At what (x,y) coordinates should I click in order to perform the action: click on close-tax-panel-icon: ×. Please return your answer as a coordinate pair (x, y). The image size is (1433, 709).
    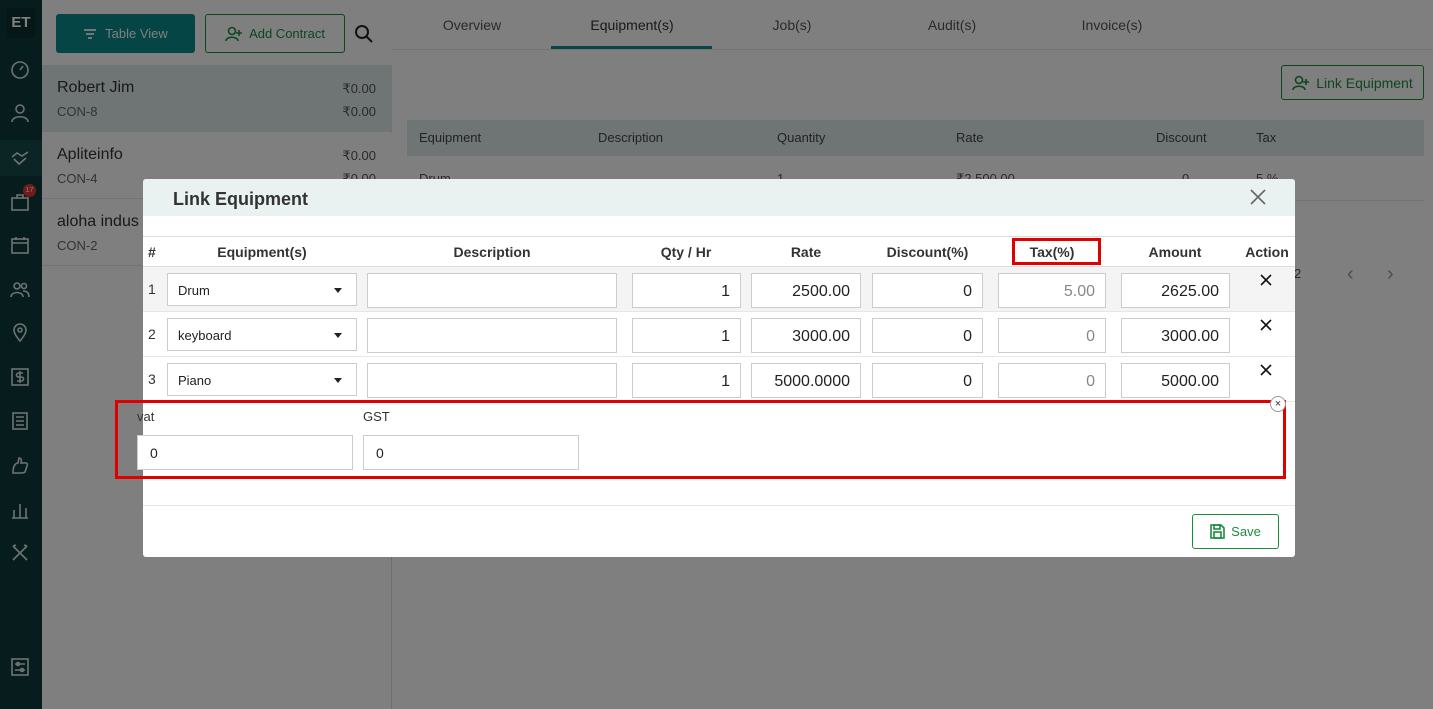
    Looking at the image, I should click on (1278, 404).